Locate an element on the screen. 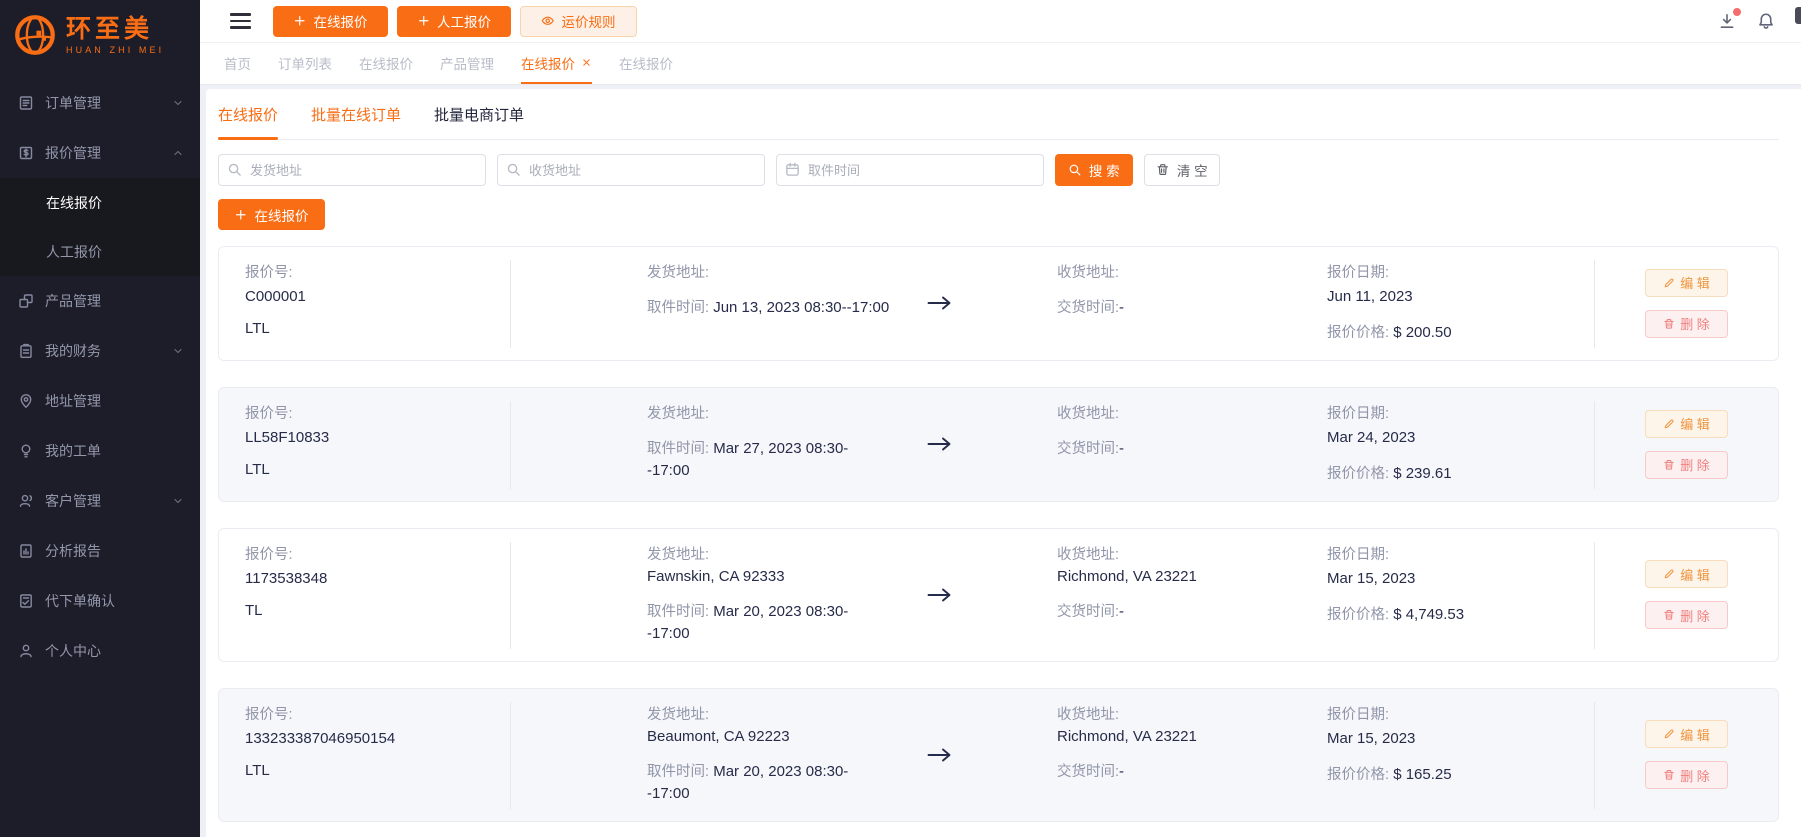  price-label: 报价价格: is located at coordinates (1358, 474).